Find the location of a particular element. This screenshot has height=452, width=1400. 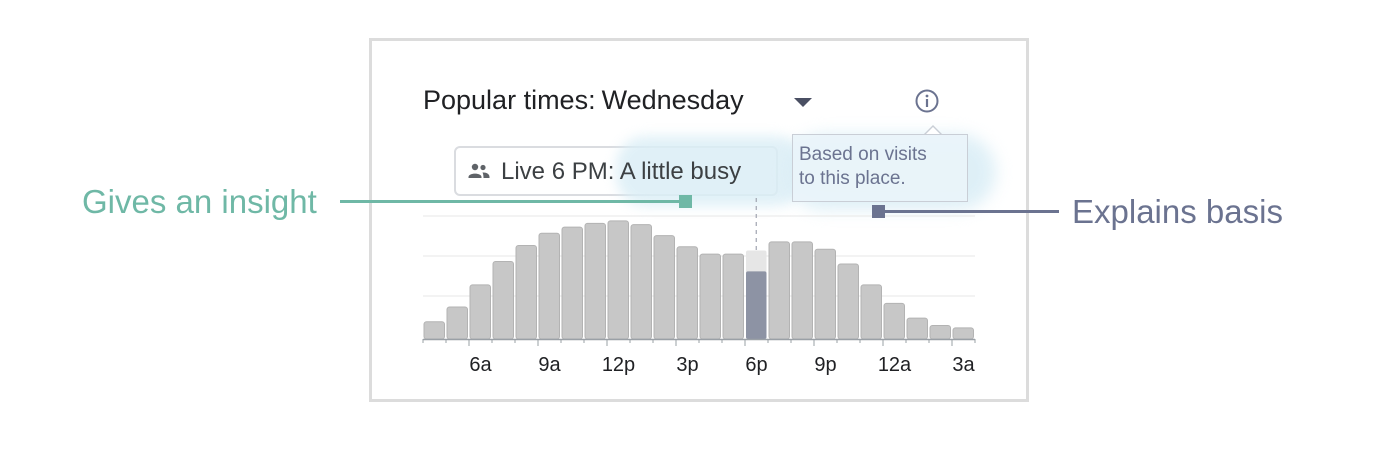

tooltip-line-1: Based on visits is located at coordinates (863, 154).